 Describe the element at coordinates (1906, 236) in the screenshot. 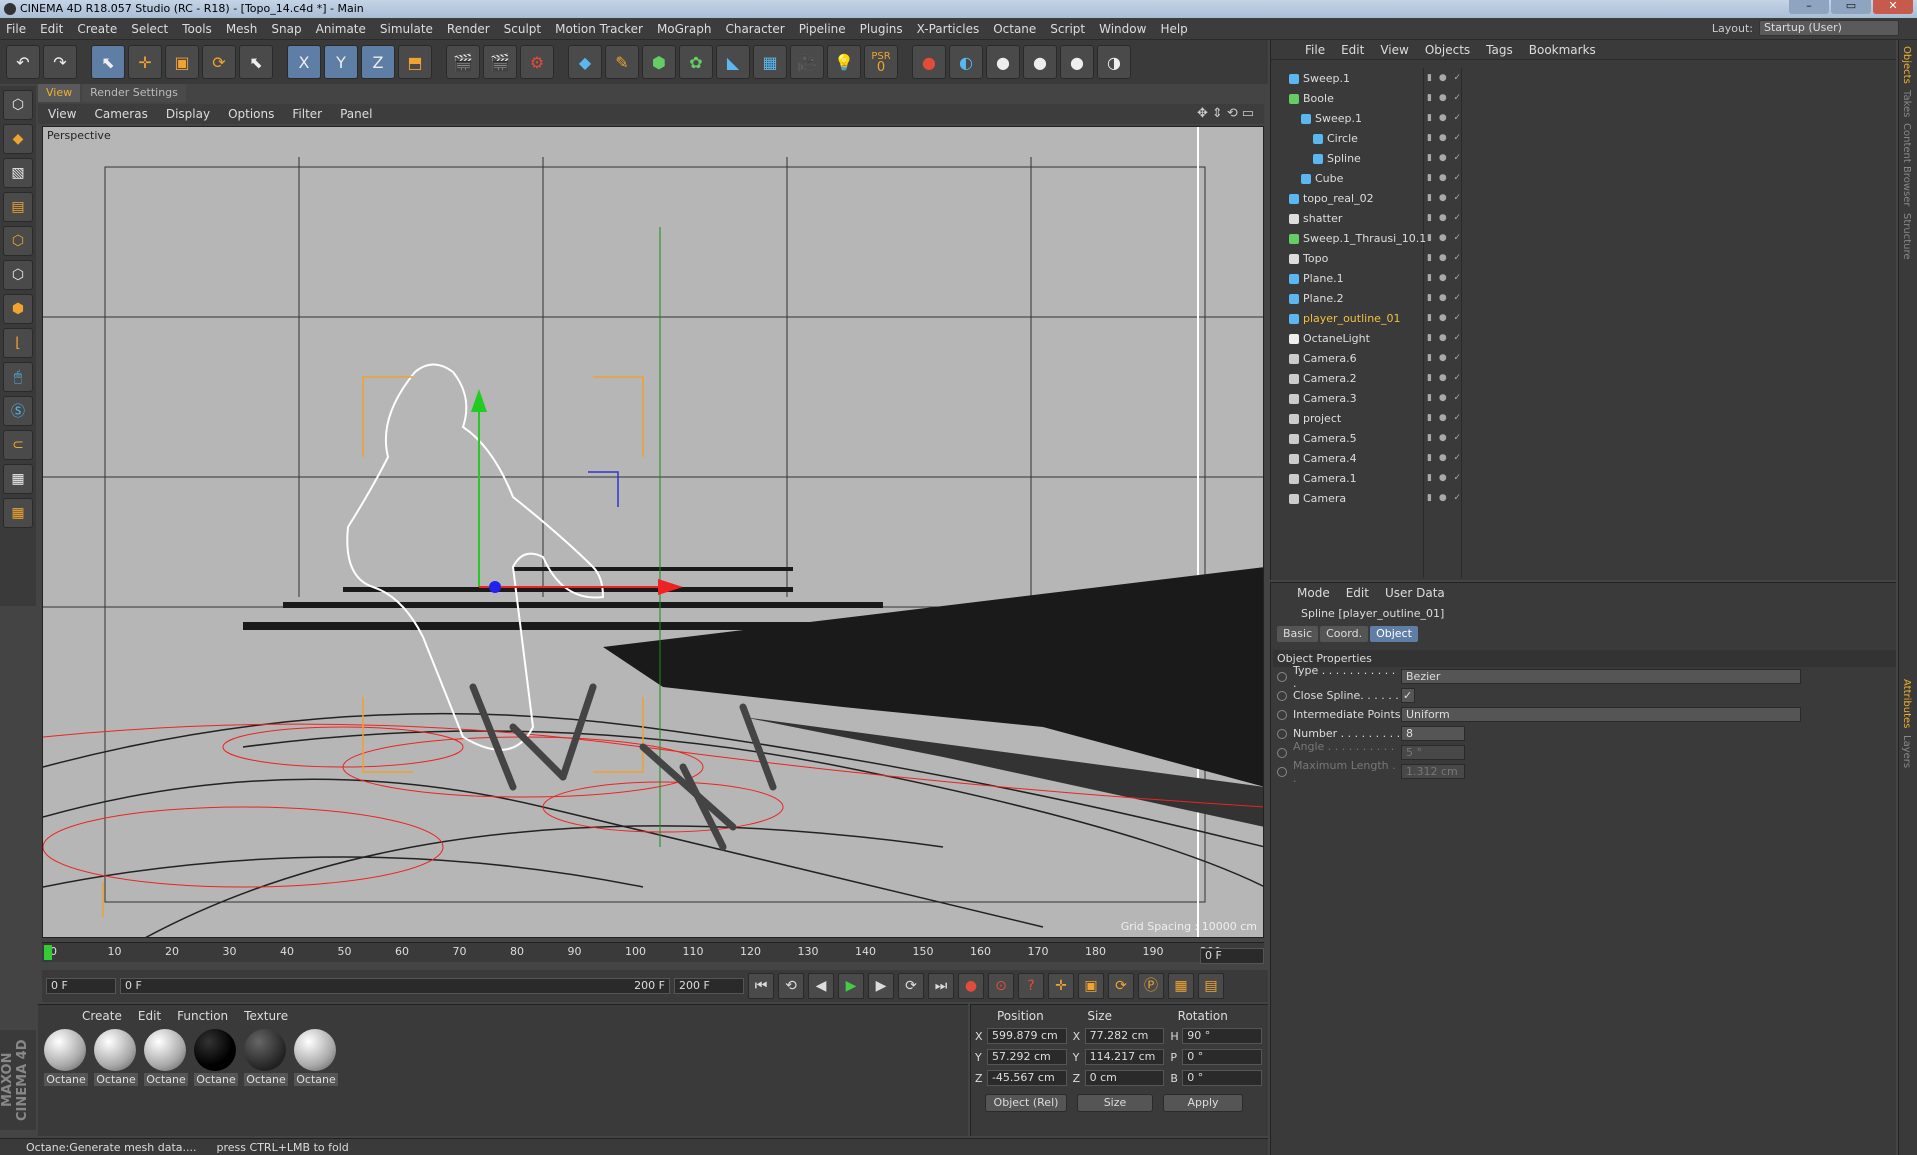

I see `side-tab-structure: Structure` at that location.